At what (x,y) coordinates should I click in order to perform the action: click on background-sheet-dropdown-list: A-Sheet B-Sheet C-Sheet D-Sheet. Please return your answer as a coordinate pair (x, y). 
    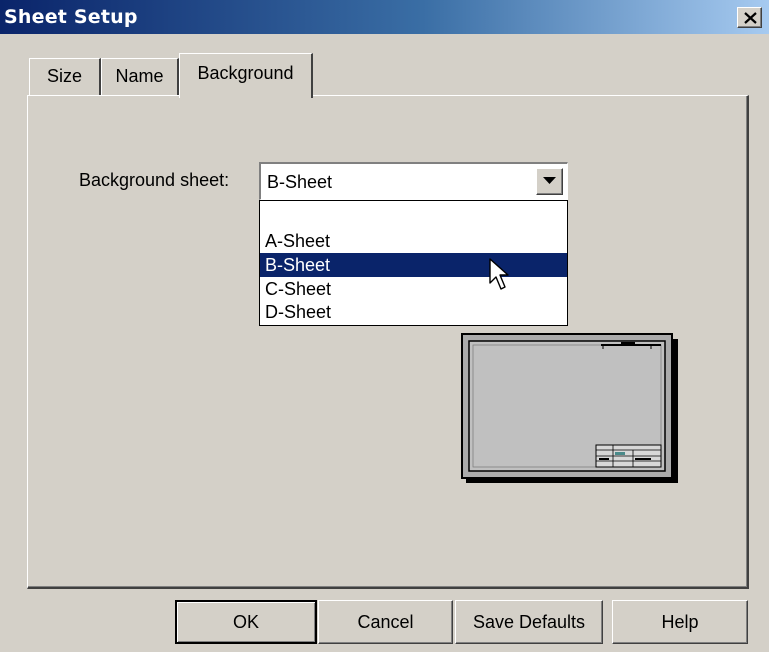
    Looking at the image, I should click on (413, 263).